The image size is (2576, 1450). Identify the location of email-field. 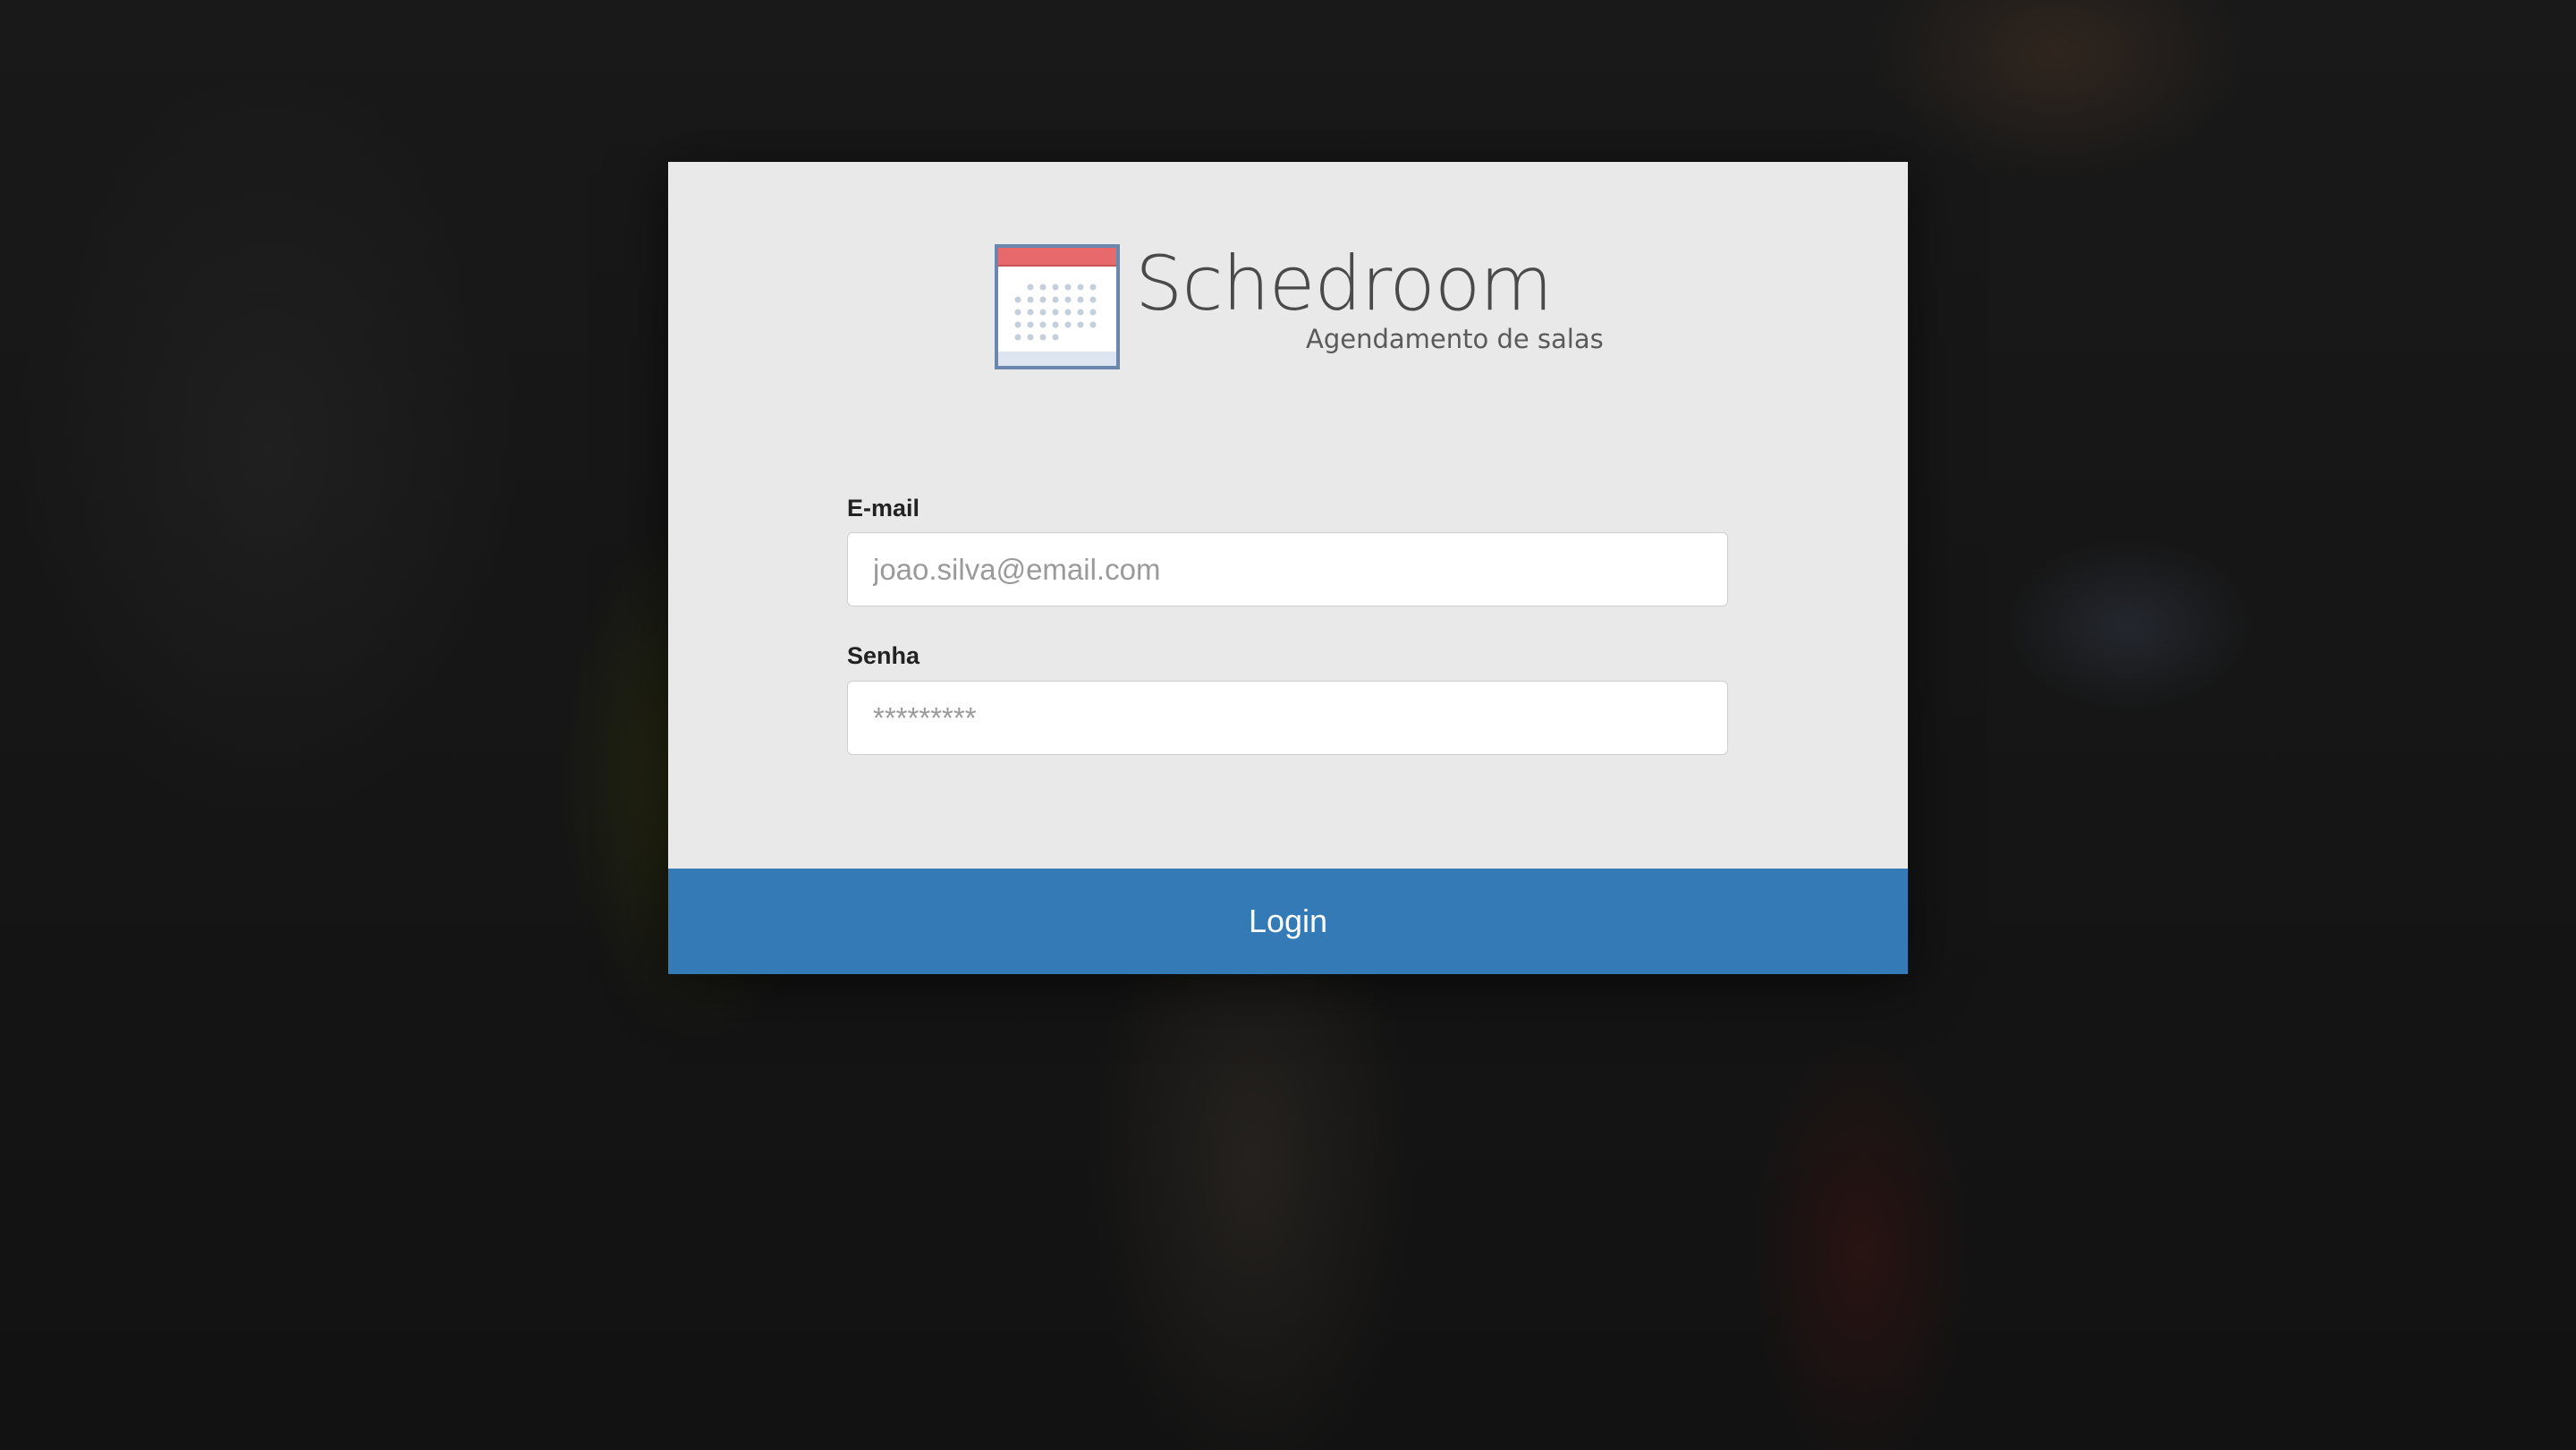
(1287, 569).